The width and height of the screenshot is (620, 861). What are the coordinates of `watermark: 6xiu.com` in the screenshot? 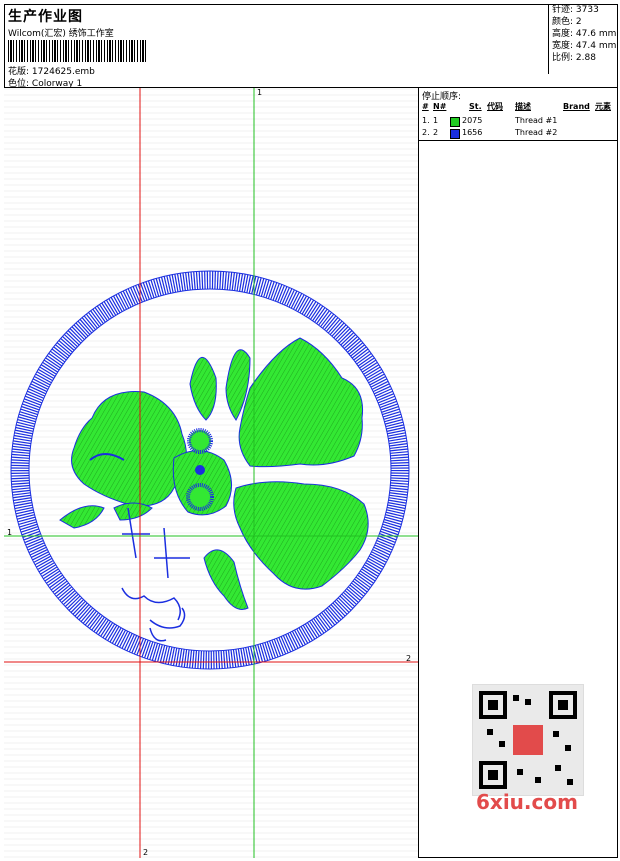 It's located at (527, 802).